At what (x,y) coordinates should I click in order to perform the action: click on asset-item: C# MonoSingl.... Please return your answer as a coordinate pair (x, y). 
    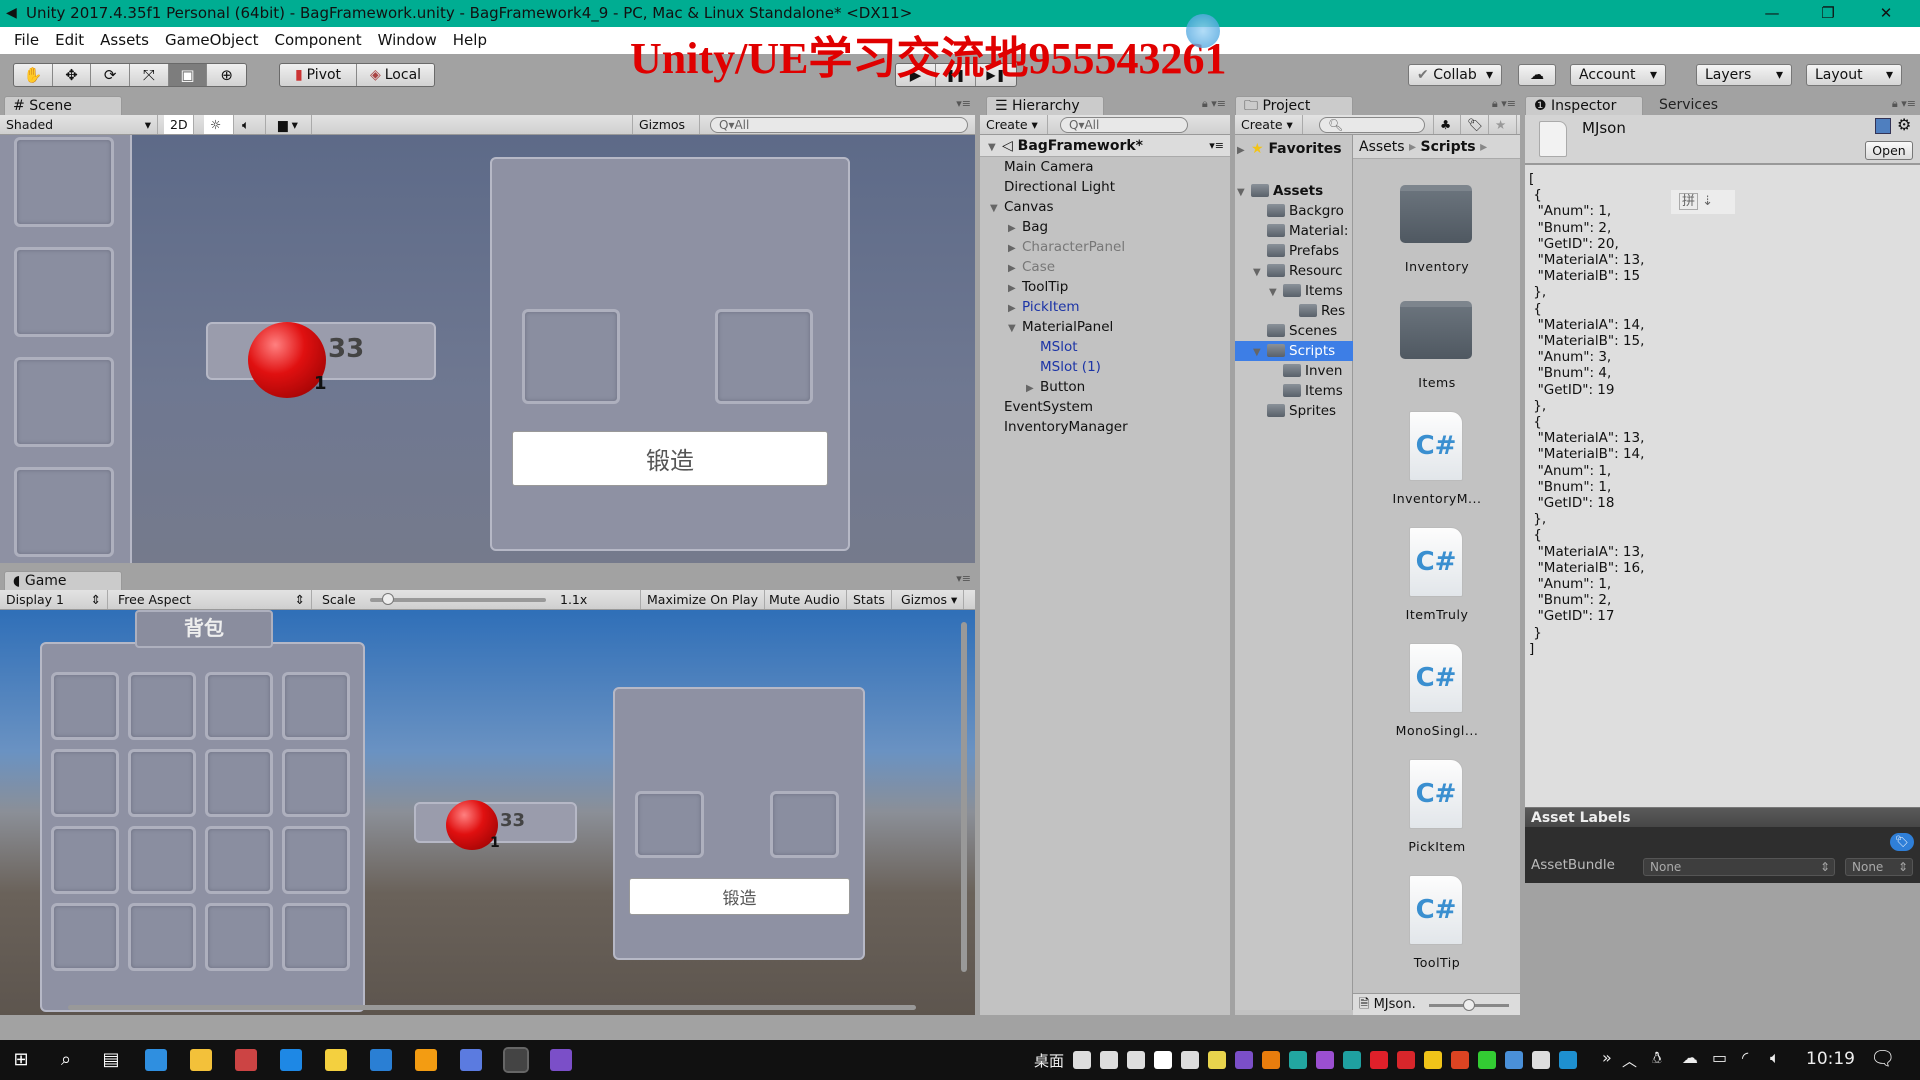
    Looking at the image, I should click on (1436, 698).